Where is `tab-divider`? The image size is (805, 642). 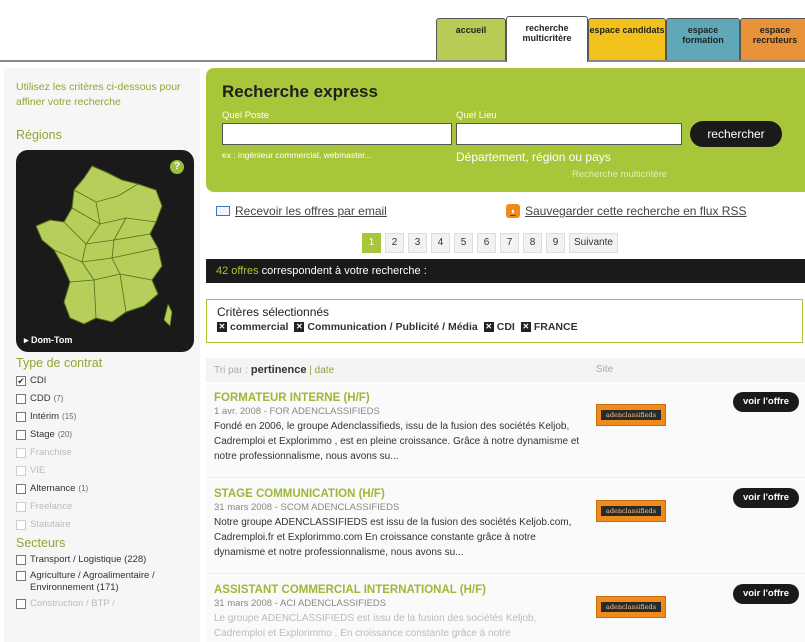
tab-divider is located at coordinates (402, 61).